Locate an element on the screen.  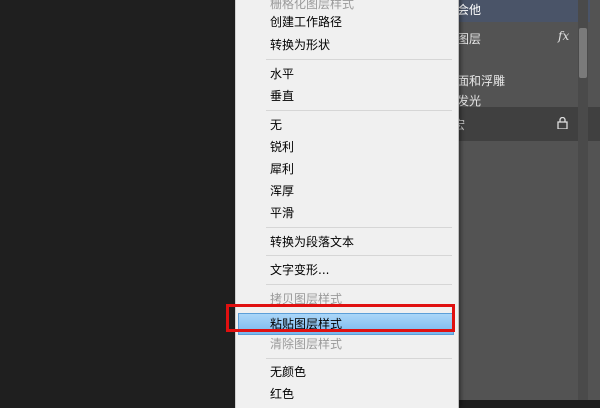
menu-item-antialias-none: 无 is located at coordinates (276, 125).